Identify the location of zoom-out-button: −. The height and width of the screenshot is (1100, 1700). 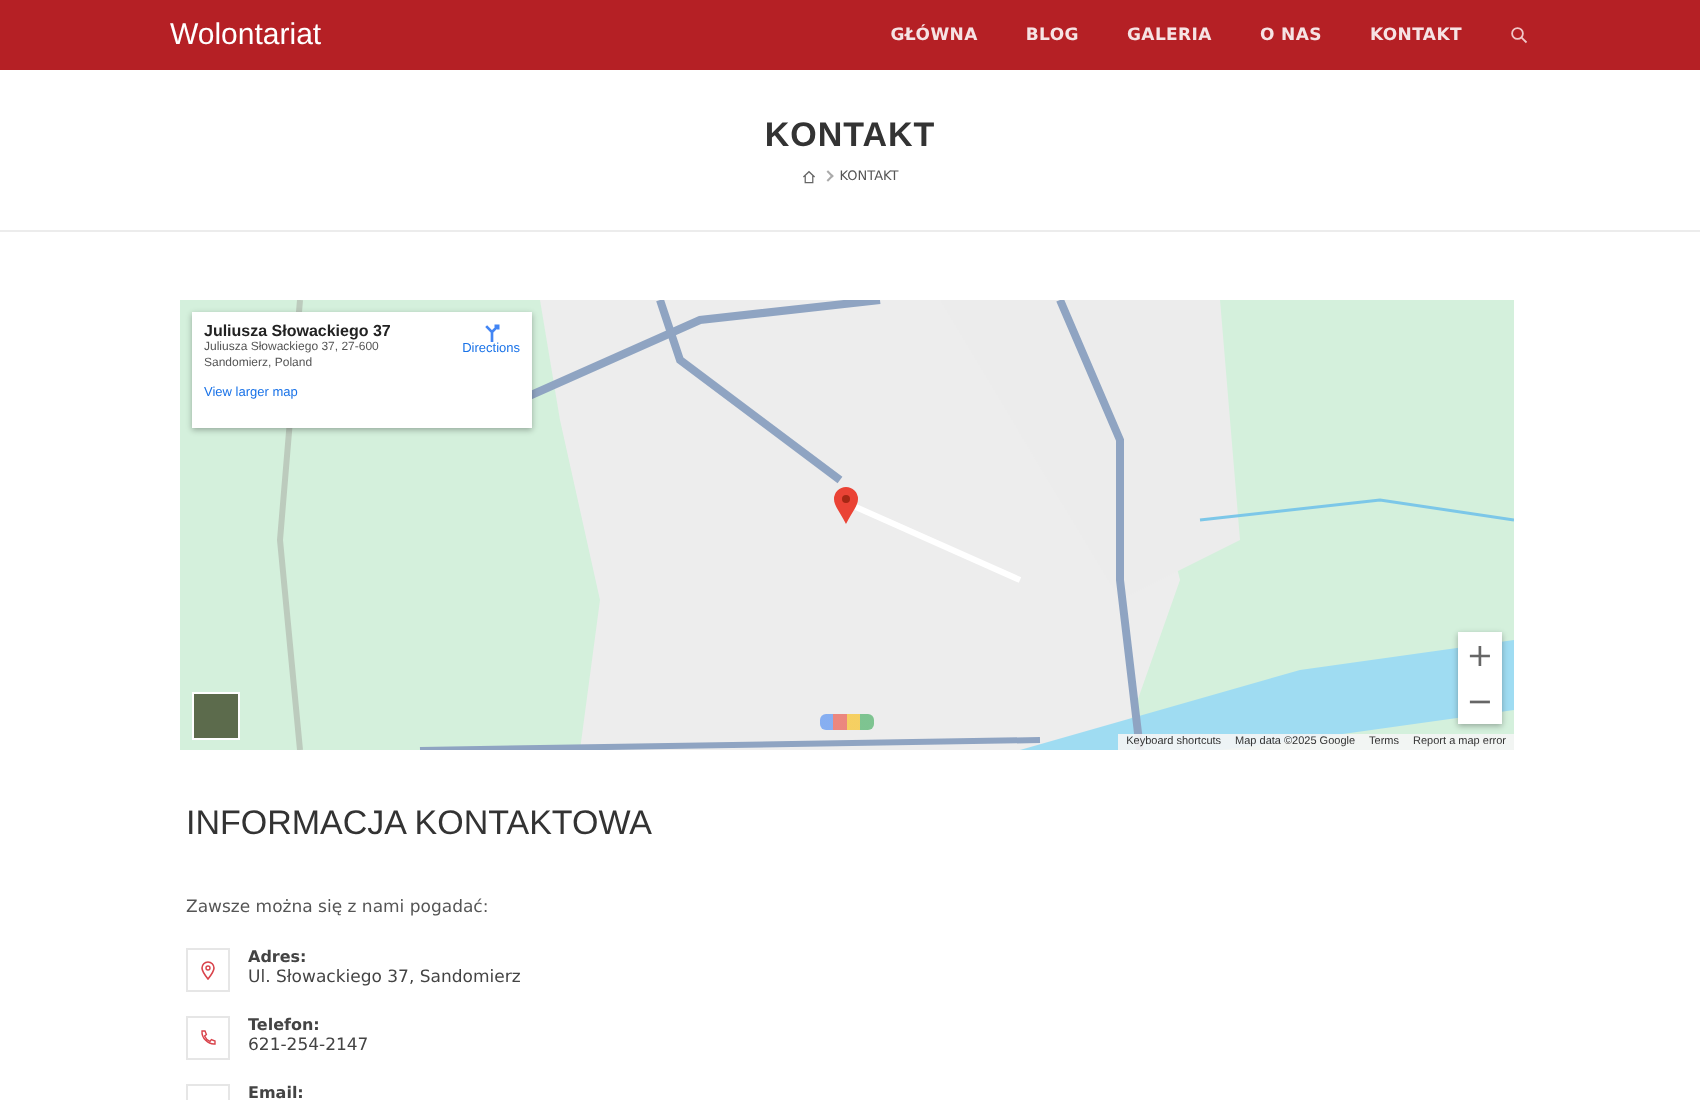
(1480, 701).